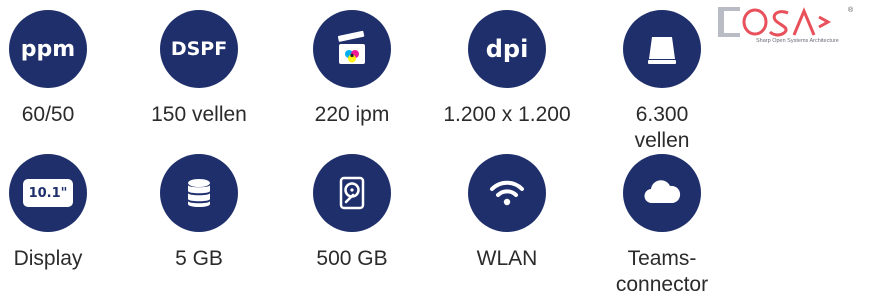 The image size is (874, 301). I want to click on osa-logo: Sharp Open Systems Architecture ®, so click(788, 24).